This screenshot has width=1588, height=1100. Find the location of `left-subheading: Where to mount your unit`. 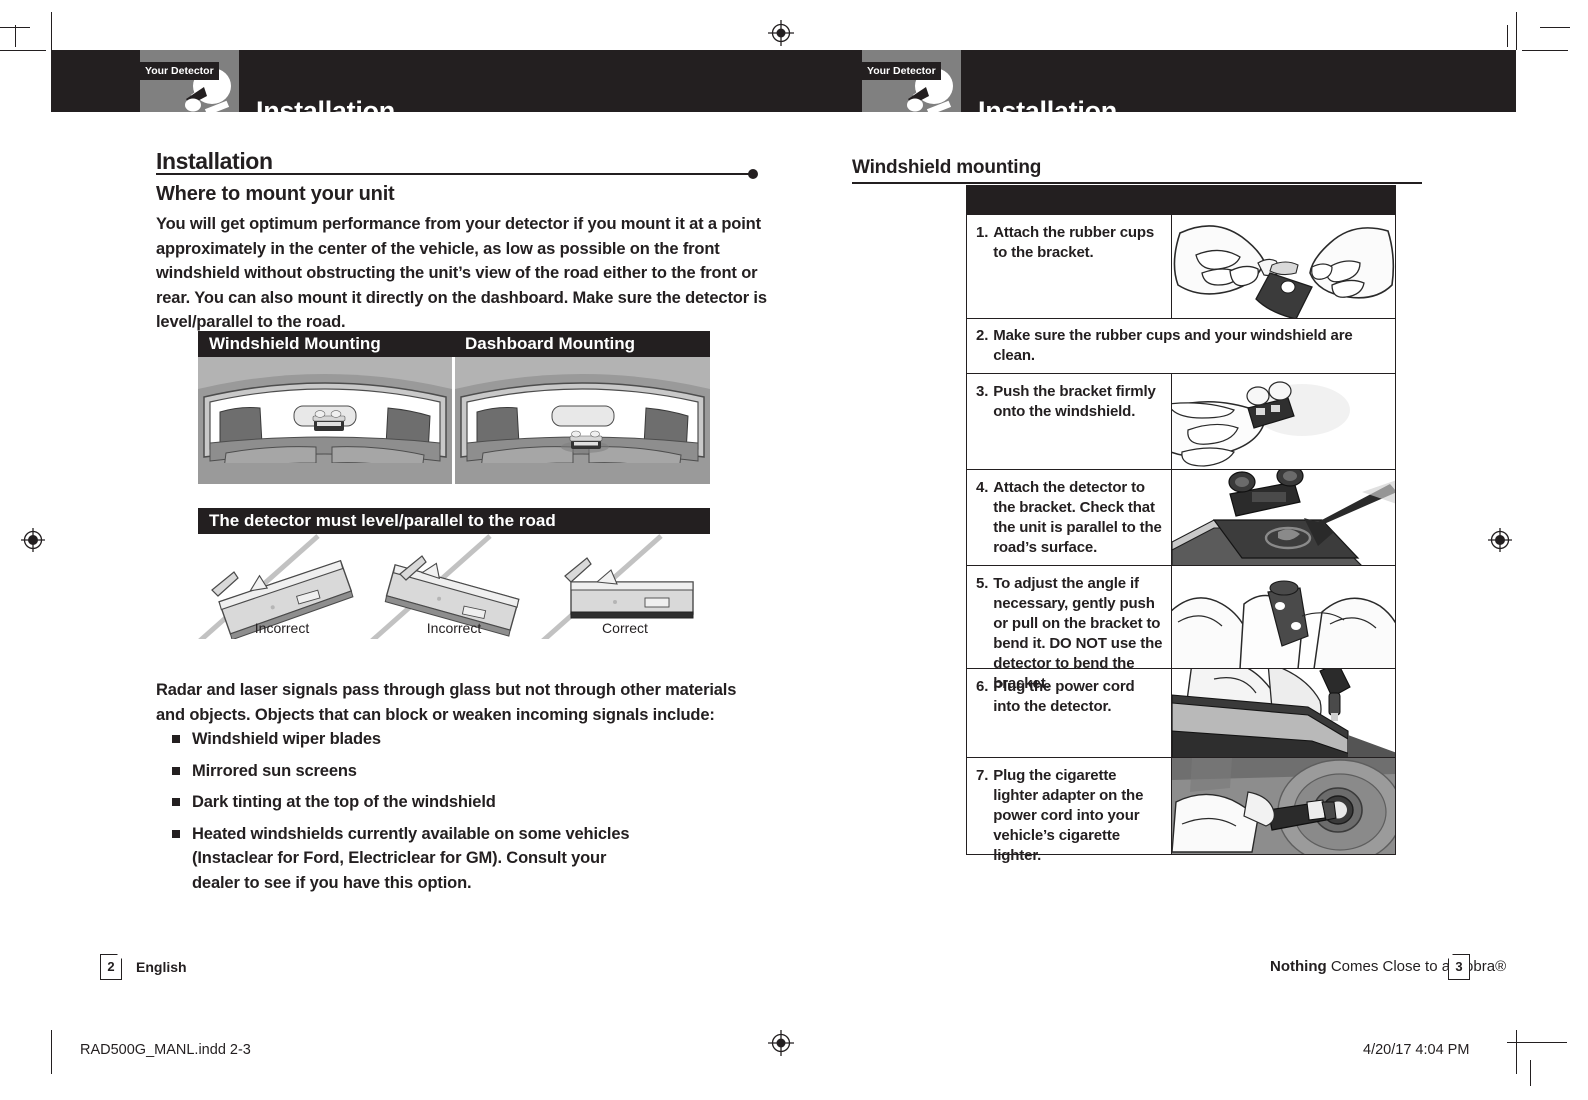

left-subheading: Where to mount your unit is located at coordinates (275, 194).